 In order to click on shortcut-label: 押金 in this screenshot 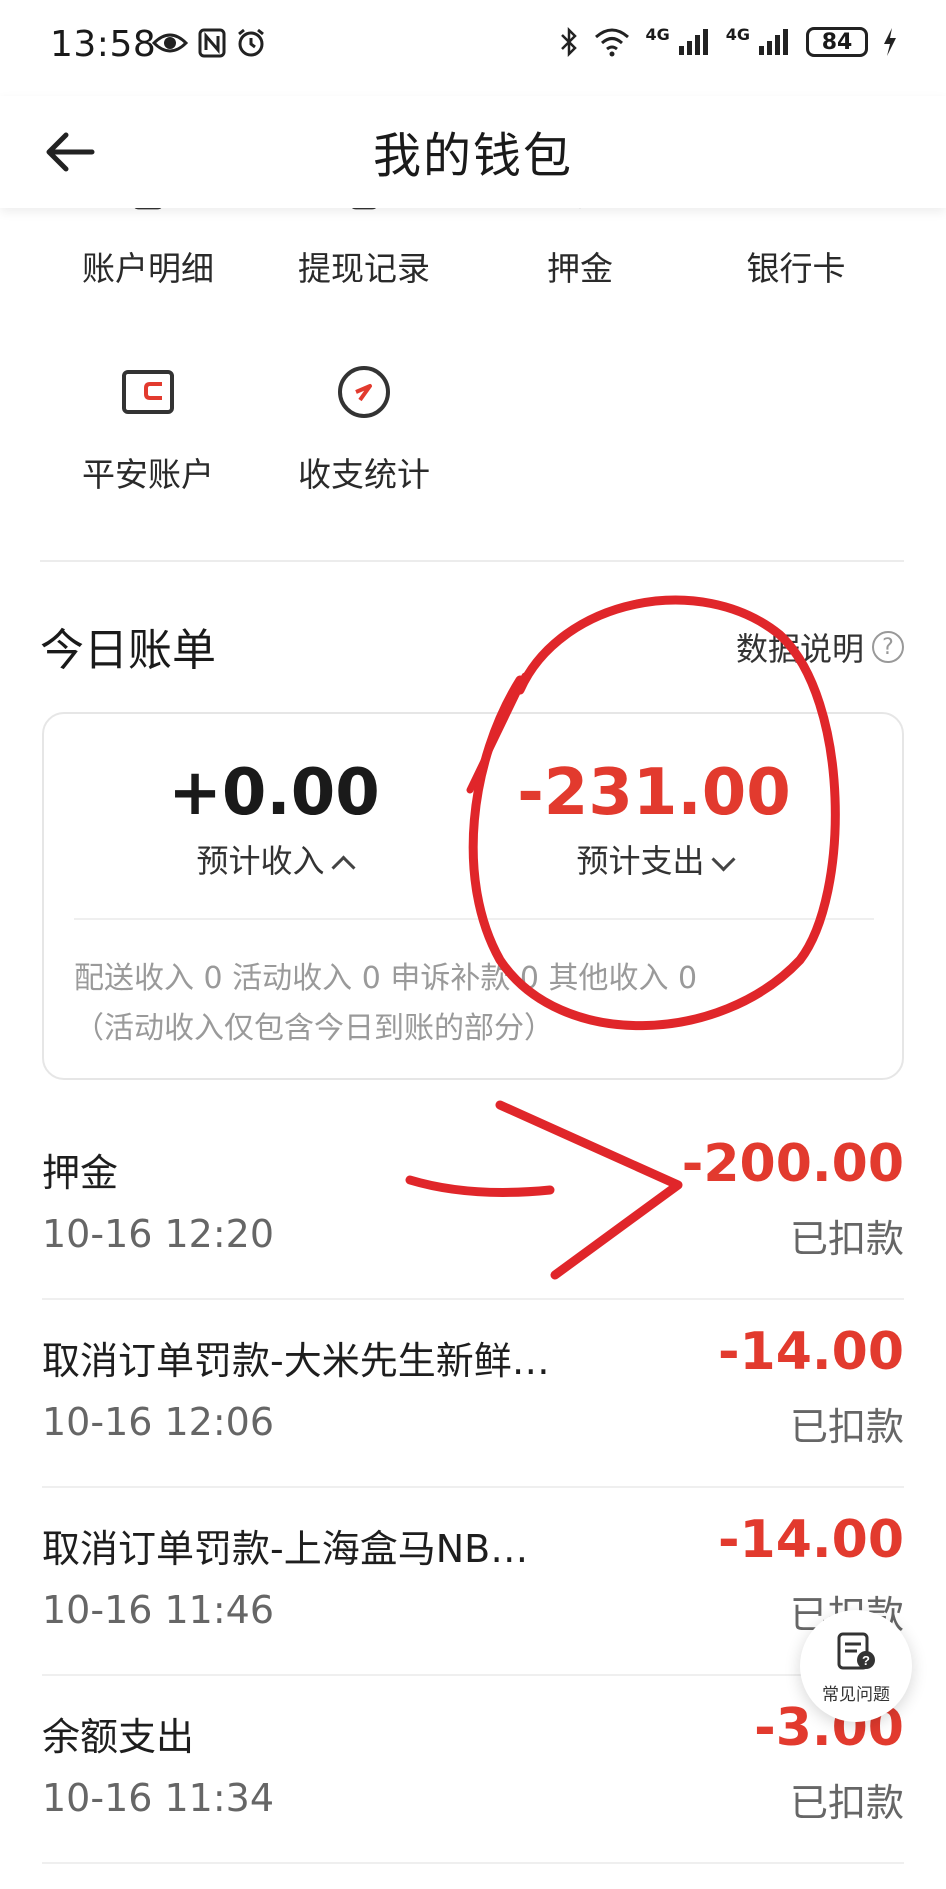, I will do `click(580, 268)`.